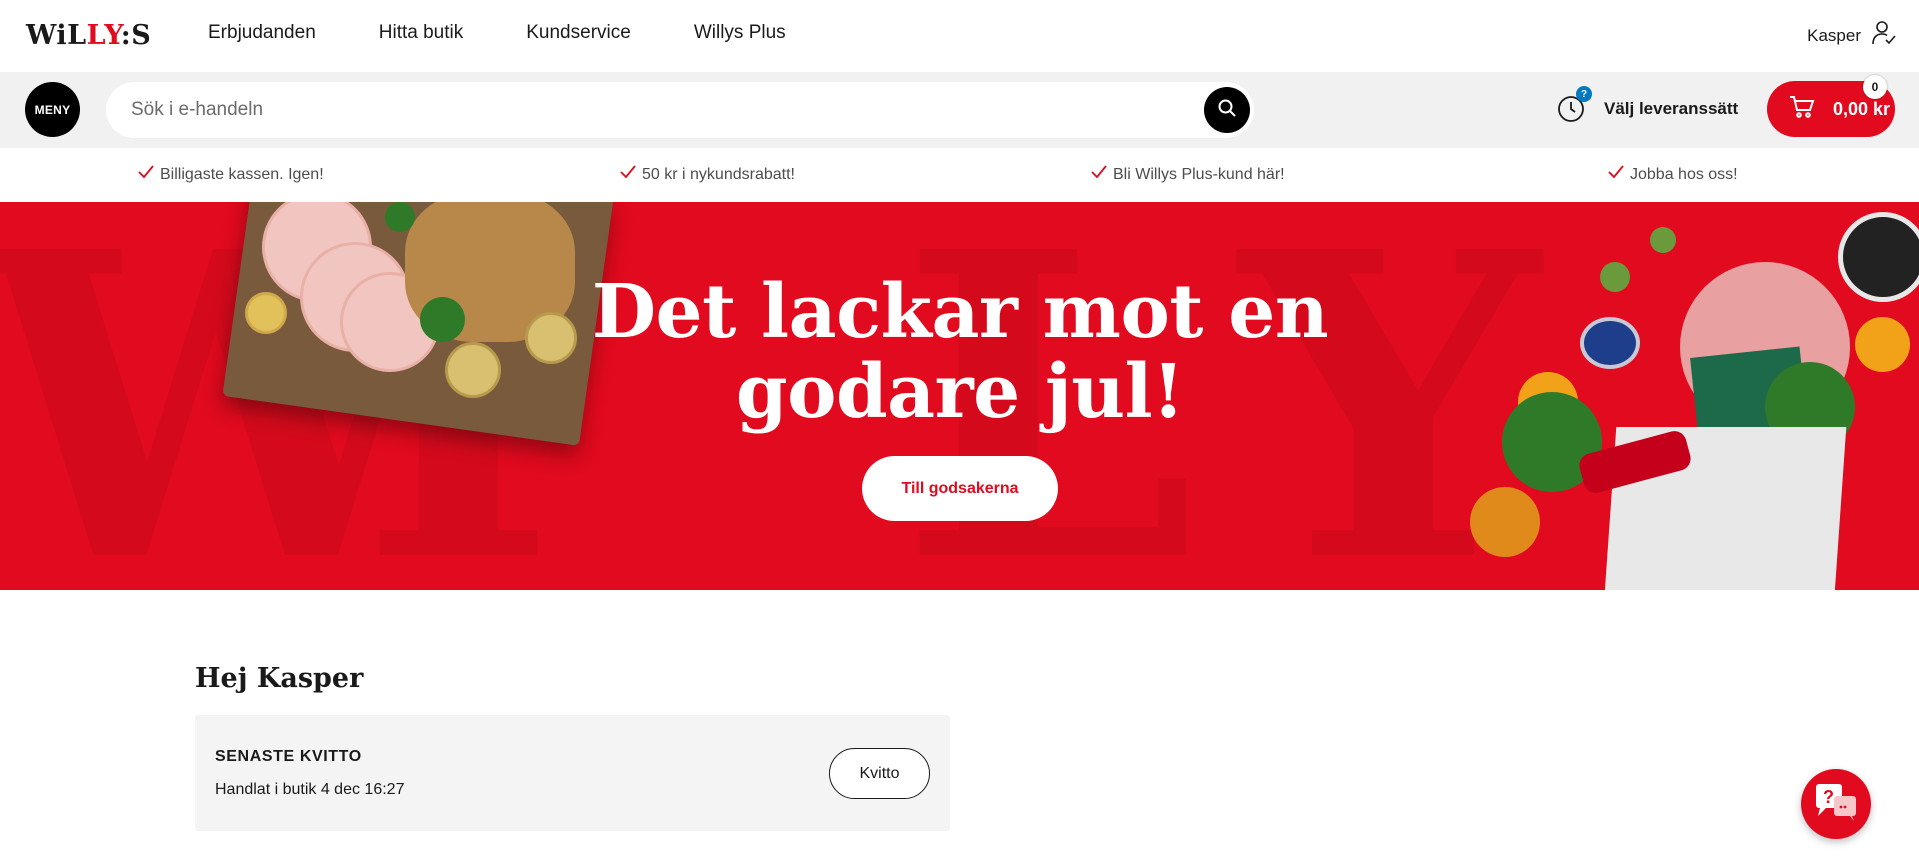 This screenshot has width=1919, height=863. I want to click on willys-logo: WiLLY:S, so click(88, 35).